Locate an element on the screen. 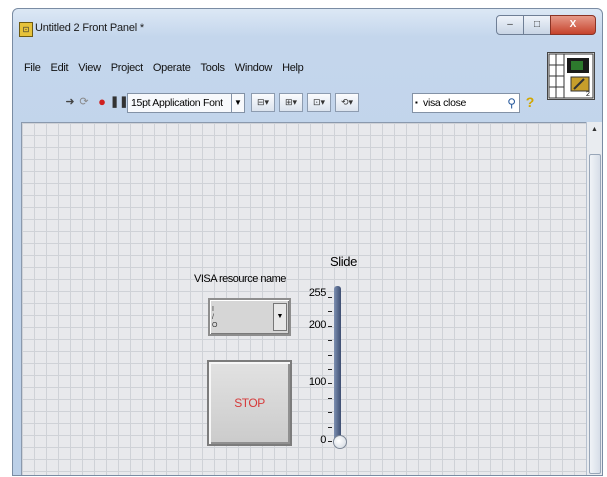 The image size is (607, 477). slide-knob is located at coordinates (340, 442).